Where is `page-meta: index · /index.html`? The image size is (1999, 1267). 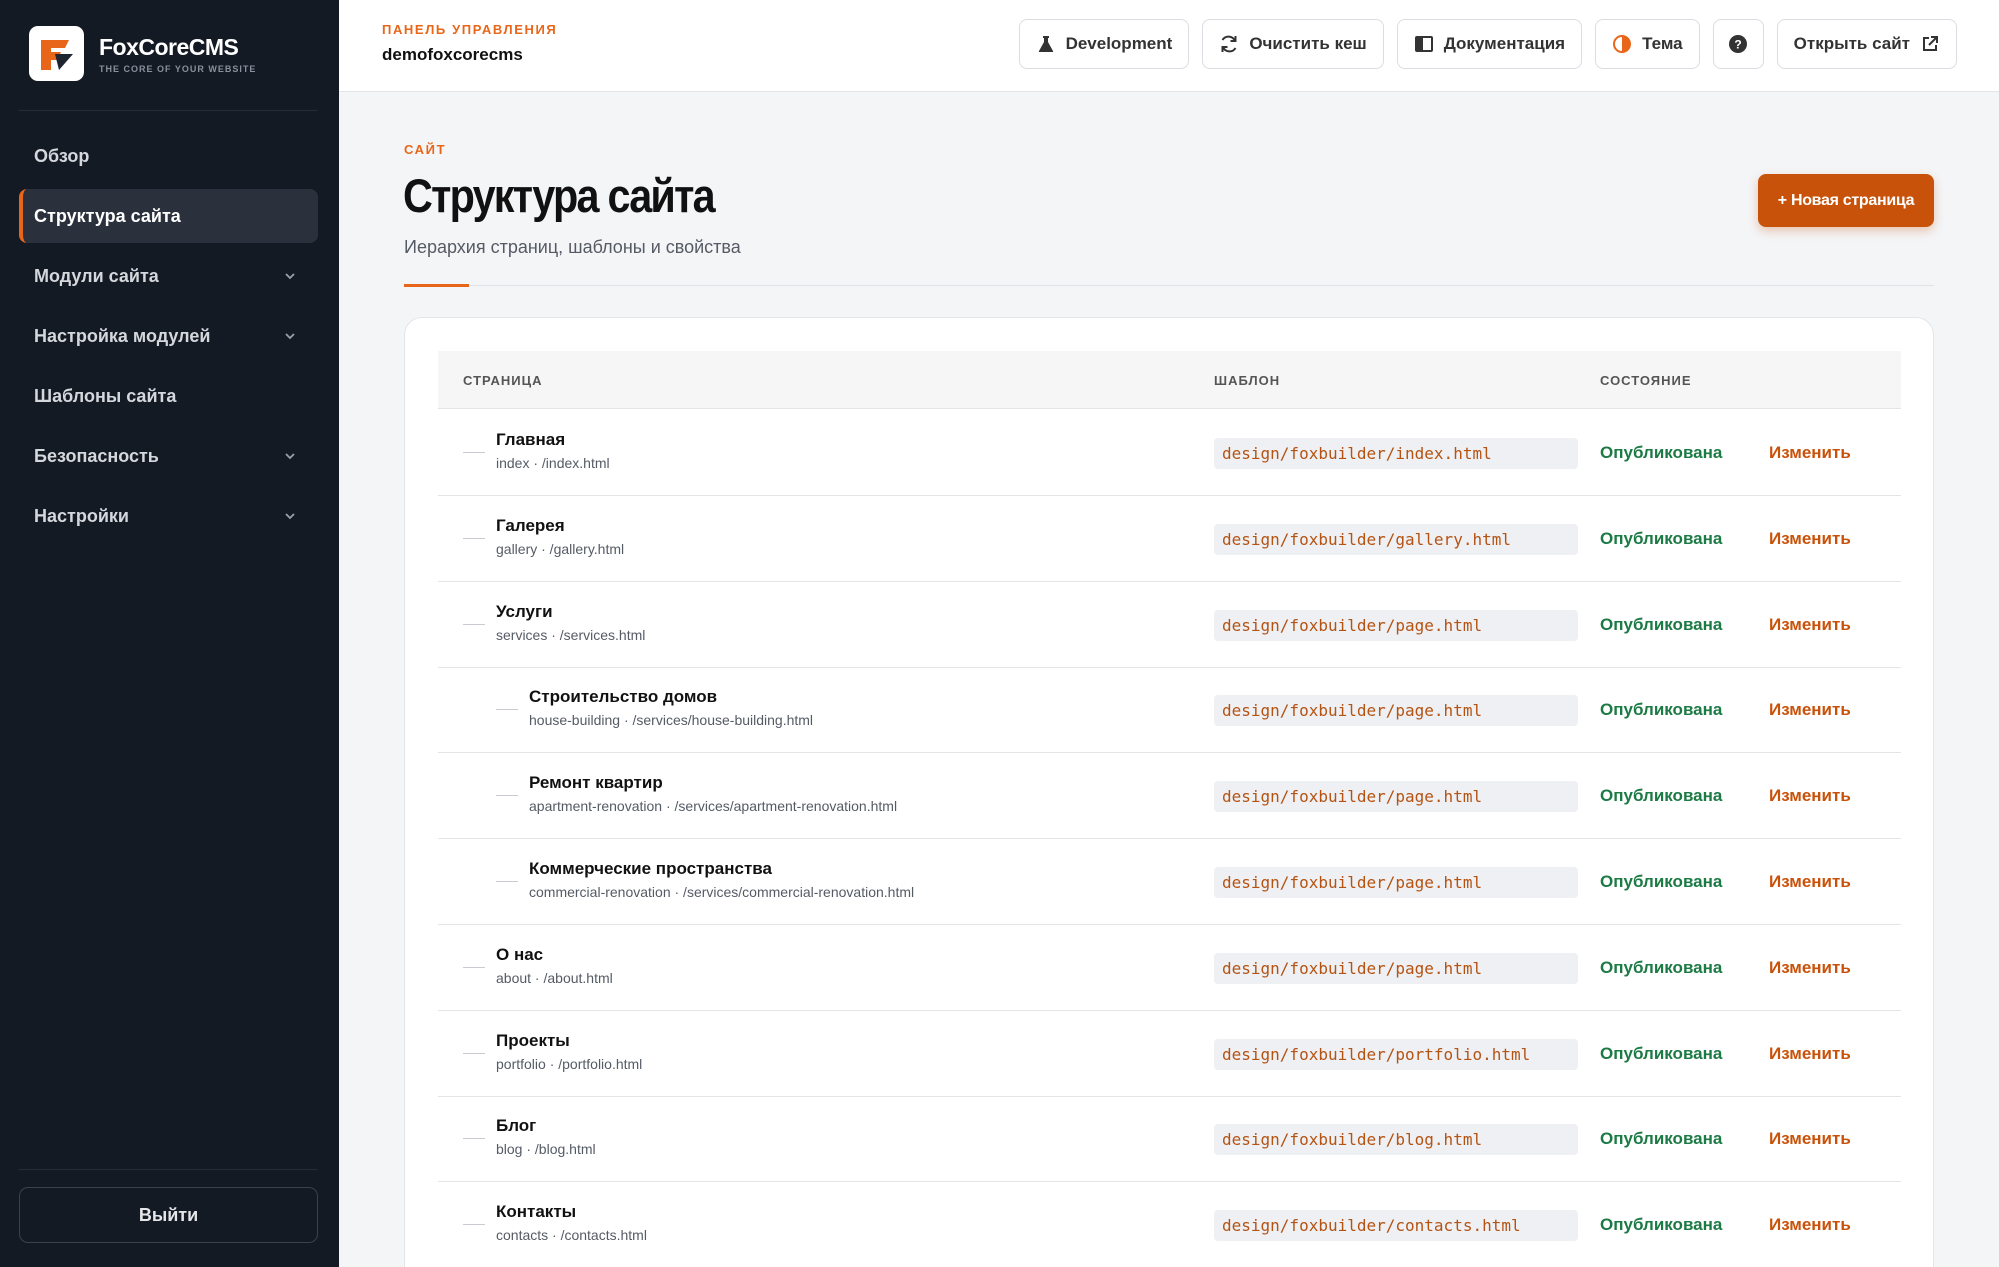 page-meta: index · /index.html is located at coordinates (553, 463).